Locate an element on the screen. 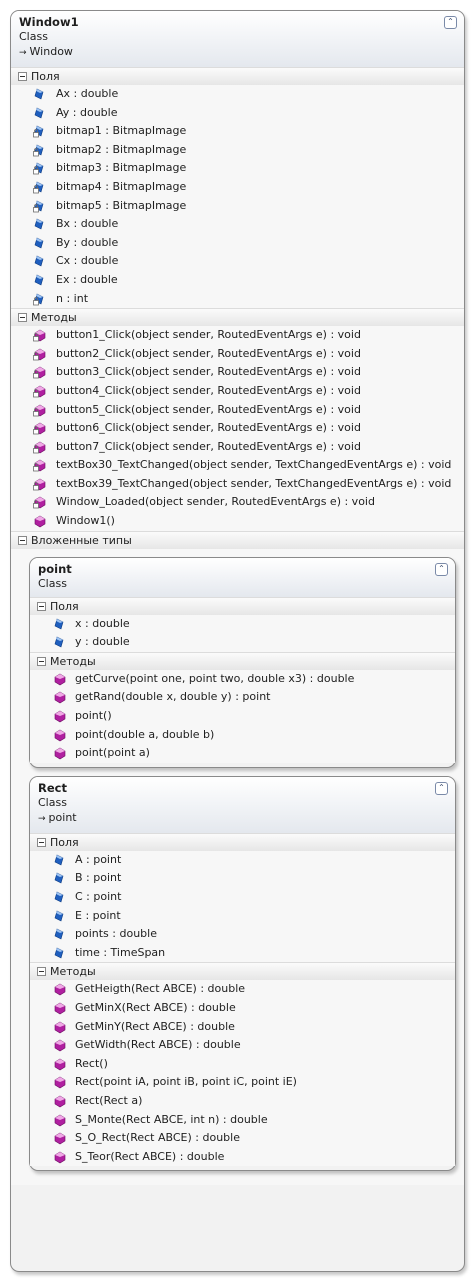 This screenshot has height=1278, width=475. member-row: bitmap4 : BitmapImage is located at coordinates (237, 187).